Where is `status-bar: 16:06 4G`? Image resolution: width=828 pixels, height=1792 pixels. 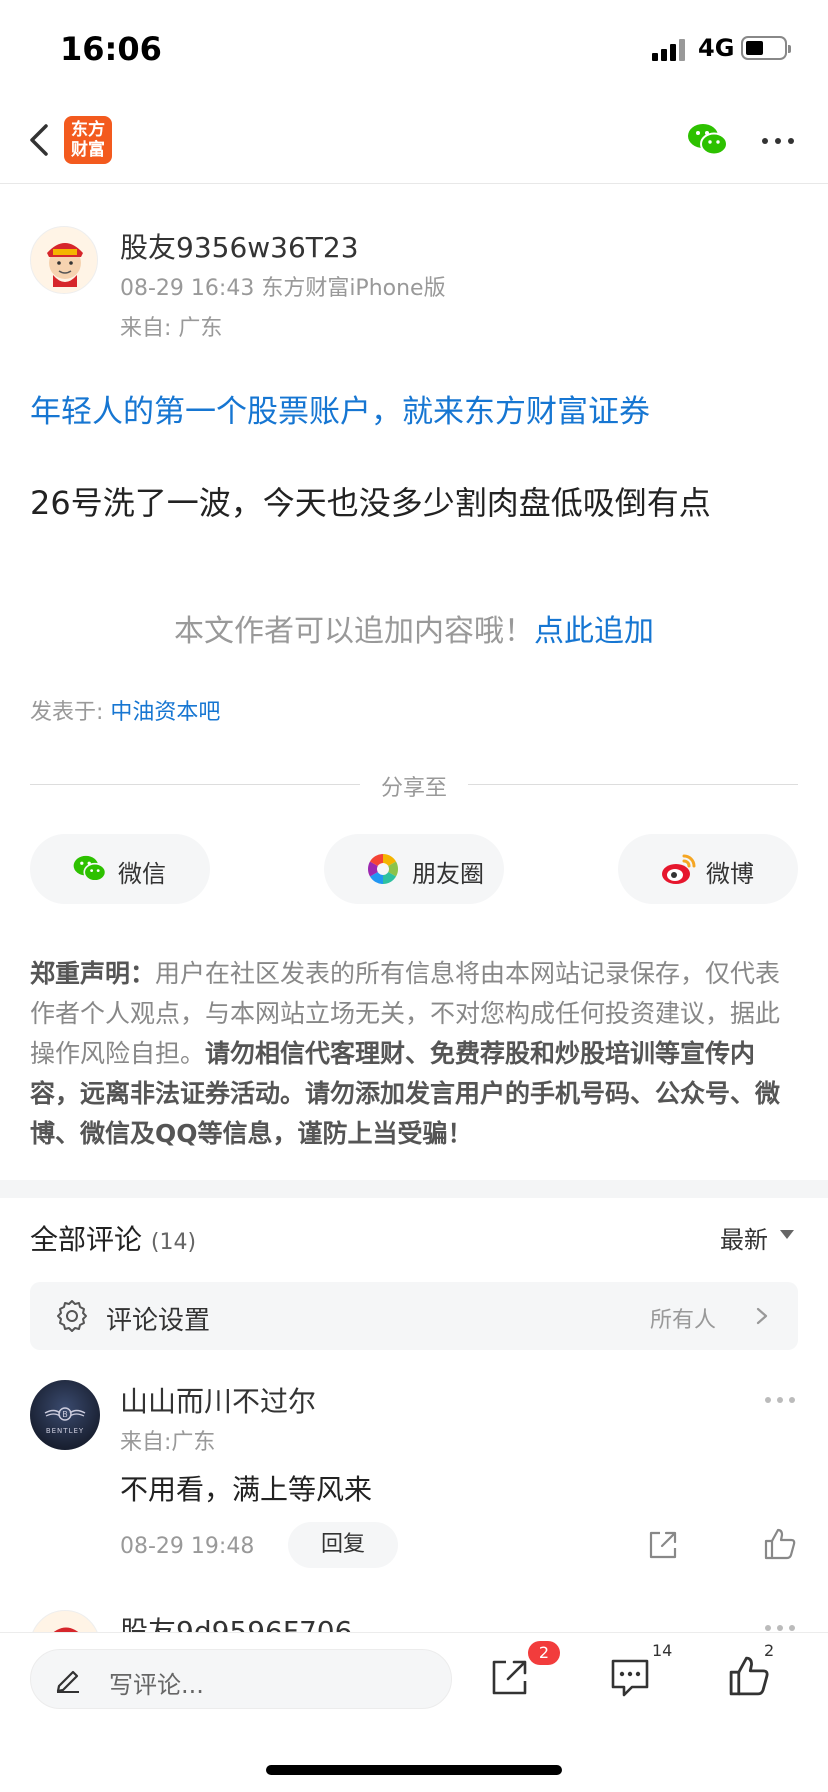 status-bar: 16:06 4G is located at coordinates (414, 50).